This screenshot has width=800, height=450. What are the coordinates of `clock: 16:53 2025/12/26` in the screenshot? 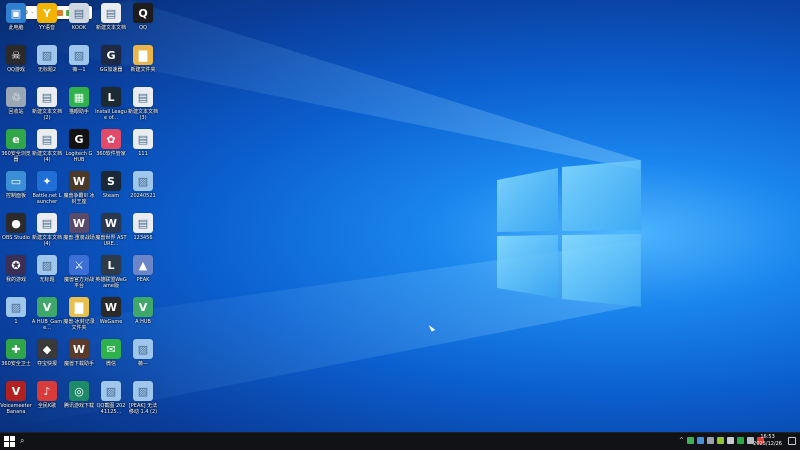 It's located at (767, 441).